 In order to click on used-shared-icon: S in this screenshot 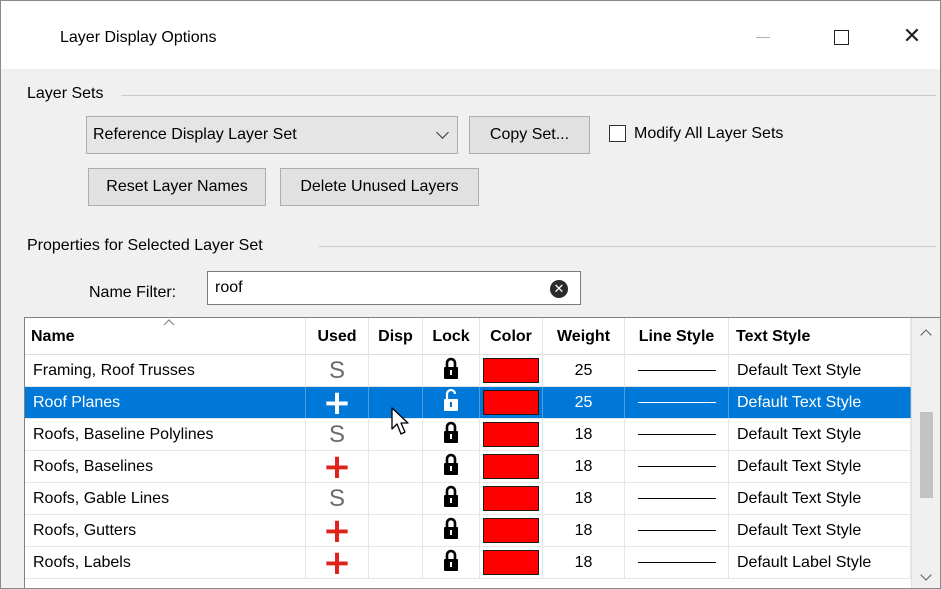, I will do `click(336, 434)`.